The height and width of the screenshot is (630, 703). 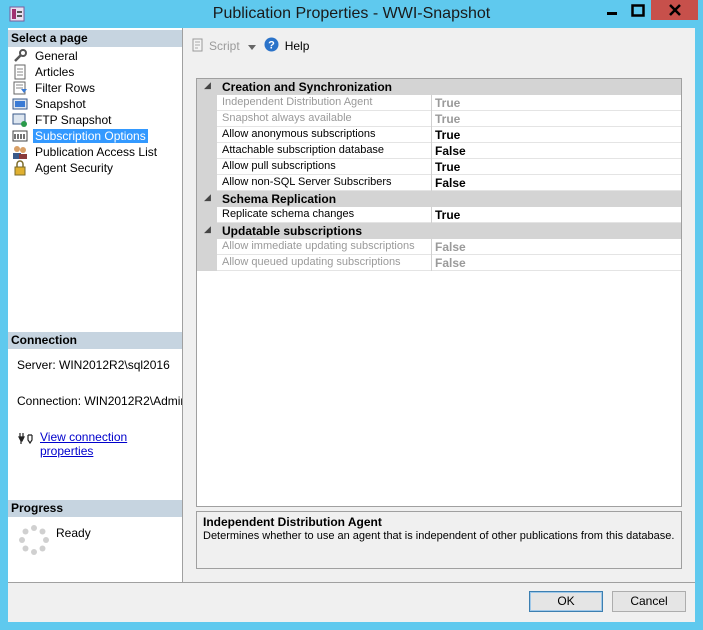 What do you see at coordinates (99, 401) in the screenshot?
I see `connection-text: Connection: WIN2012R2\Administrator` at bounding box center [99, 401].